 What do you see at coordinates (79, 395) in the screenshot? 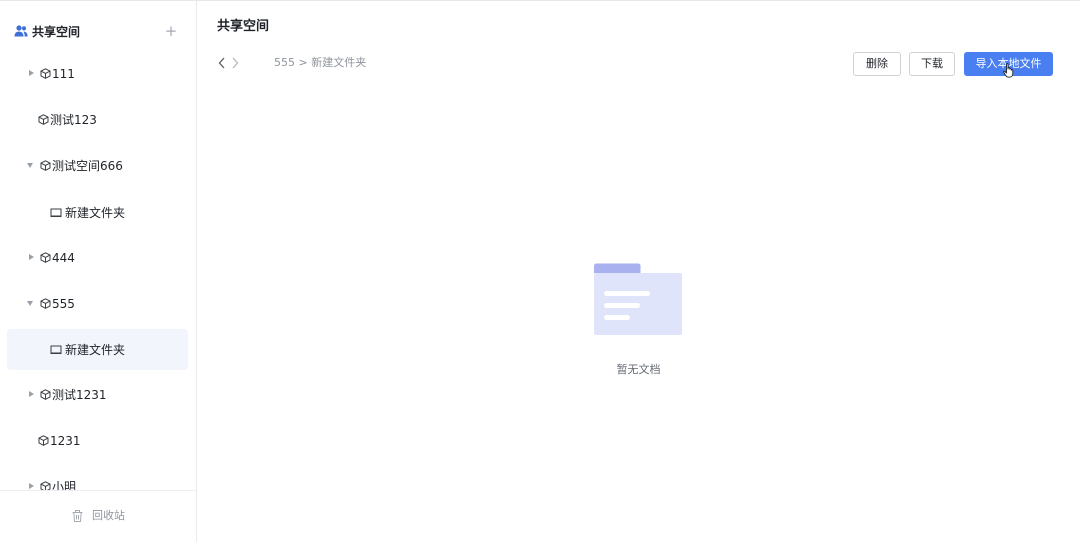
I see `tree-node-label: 测试1231` at bounding box center [79, 395].